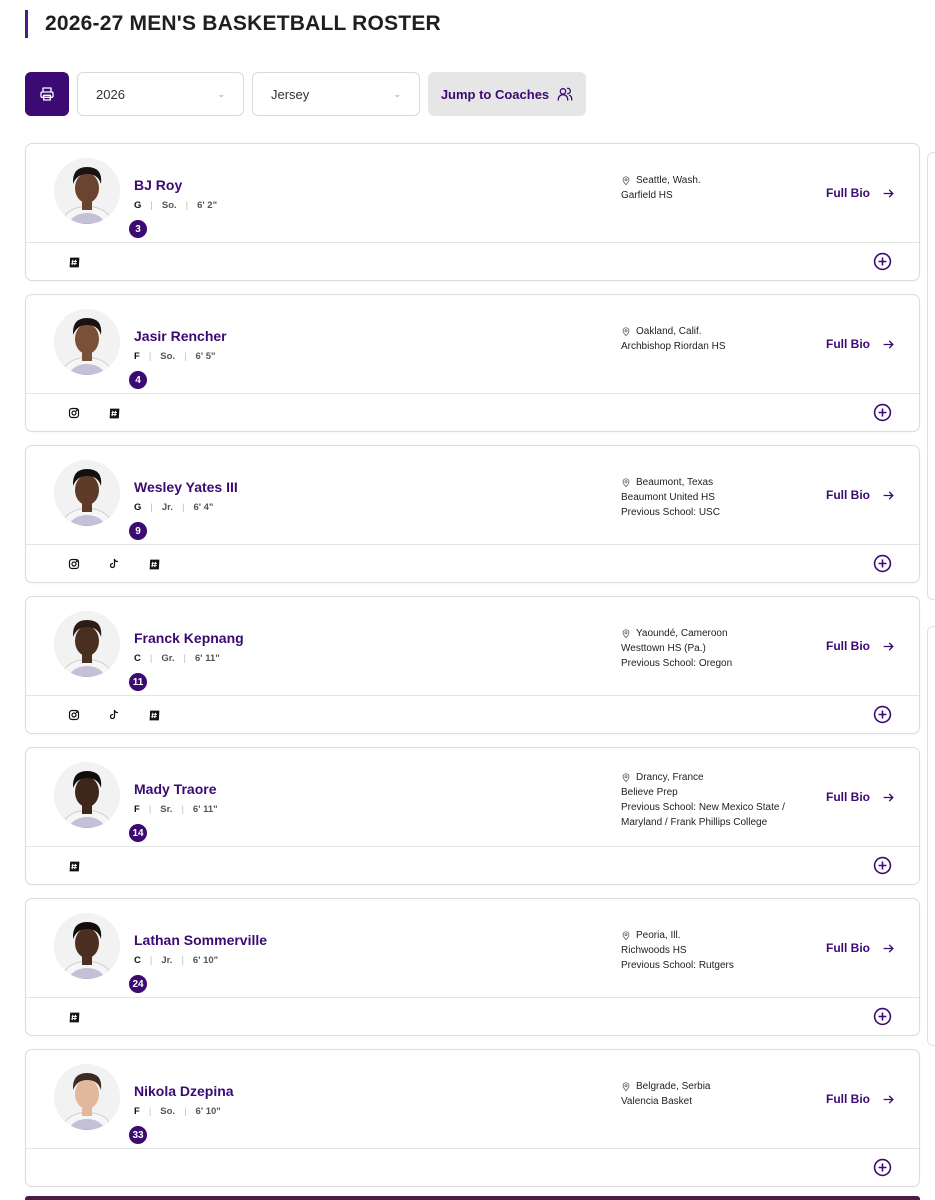 Image resolution: width=935 pixels, height=1200 pixels. I want to click on player-name: Wesley Yates III, so click(186, 487).